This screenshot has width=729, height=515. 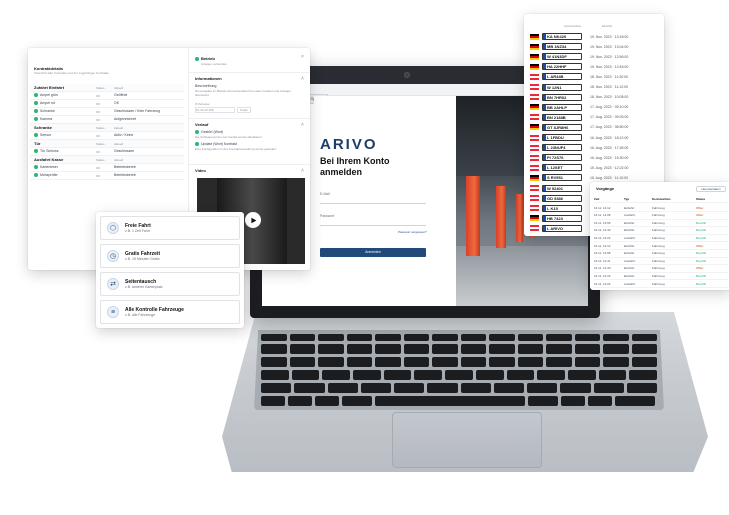 What do you see at coordinates (412, 232) in the screenshot?
I see `forgot-password-link: Passwort vergessen?` at bounding box center [412, 232].